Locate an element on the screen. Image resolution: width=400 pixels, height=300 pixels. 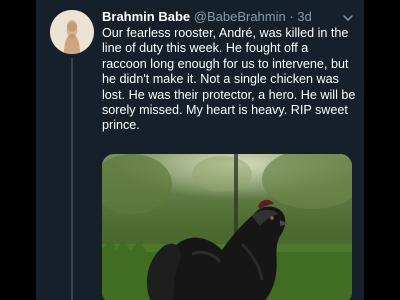
thread-line is located at coordinates (72, 179).